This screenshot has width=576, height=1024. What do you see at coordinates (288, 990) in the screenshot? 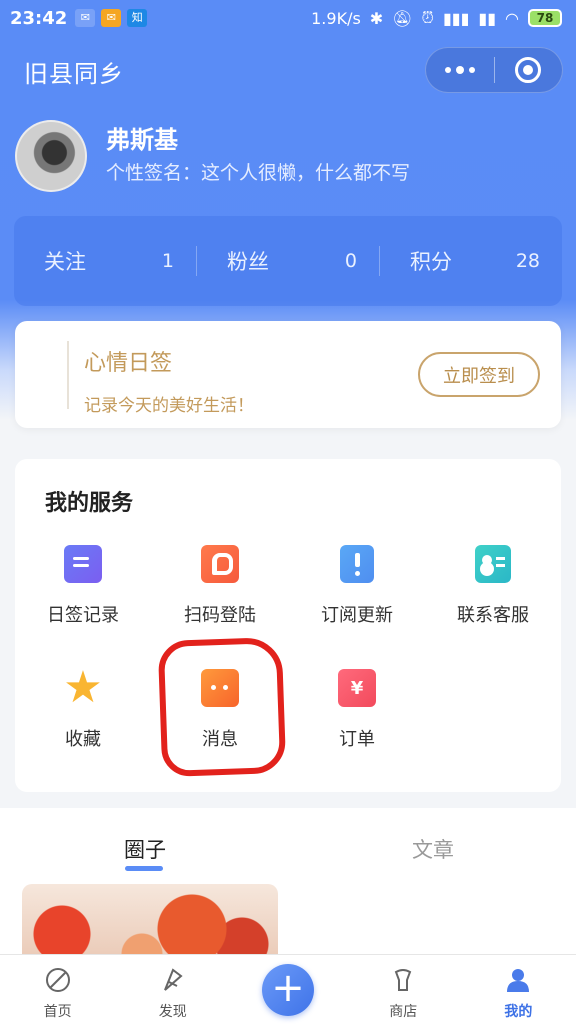
I see `create-post-button: +` at bounding box center [288, 990].